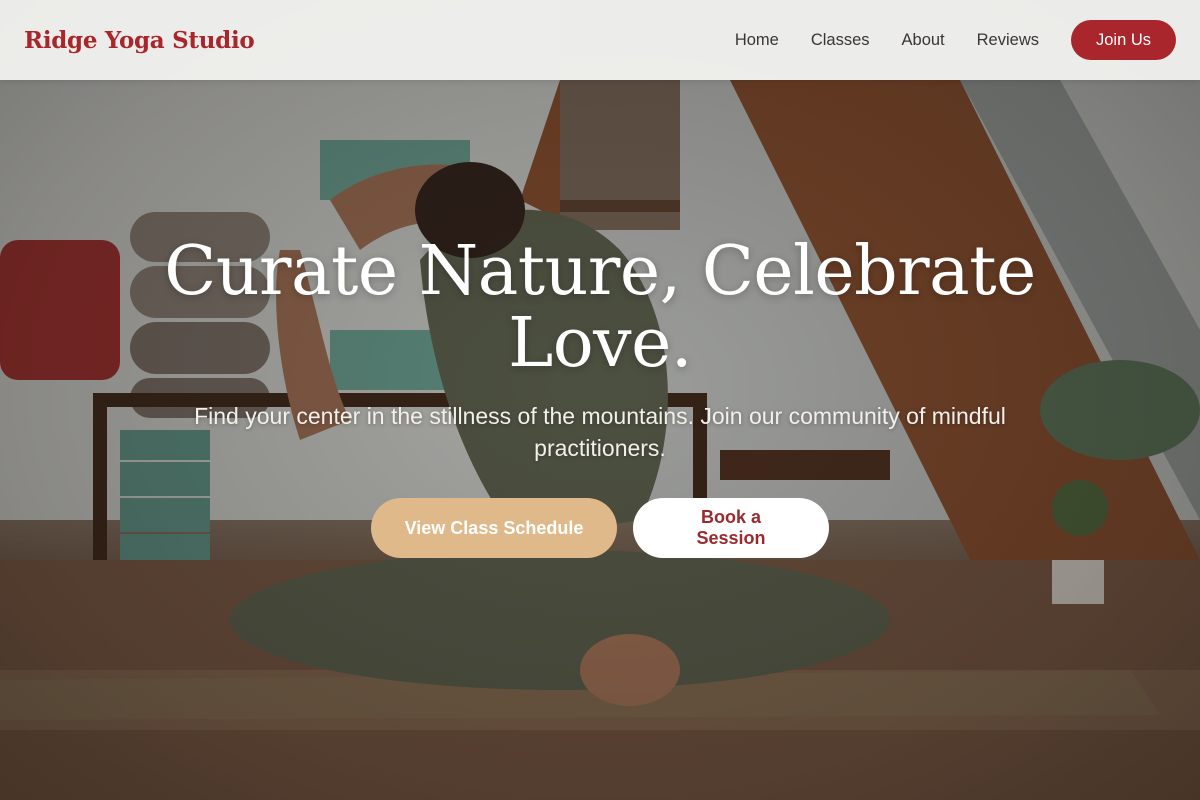 This screenshot has height=800, width=1200. What do you see at coordinates (731, 528) in the screenshot?
I see `book-session-button: Book a Session` at bounding box center [731, 528].